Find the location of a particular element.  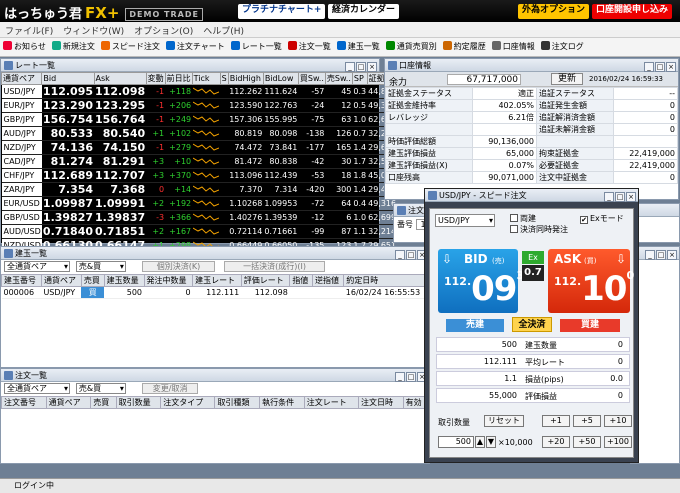

economic-calendar-button: 経済カレンダー is located at coordinates (364, 11).